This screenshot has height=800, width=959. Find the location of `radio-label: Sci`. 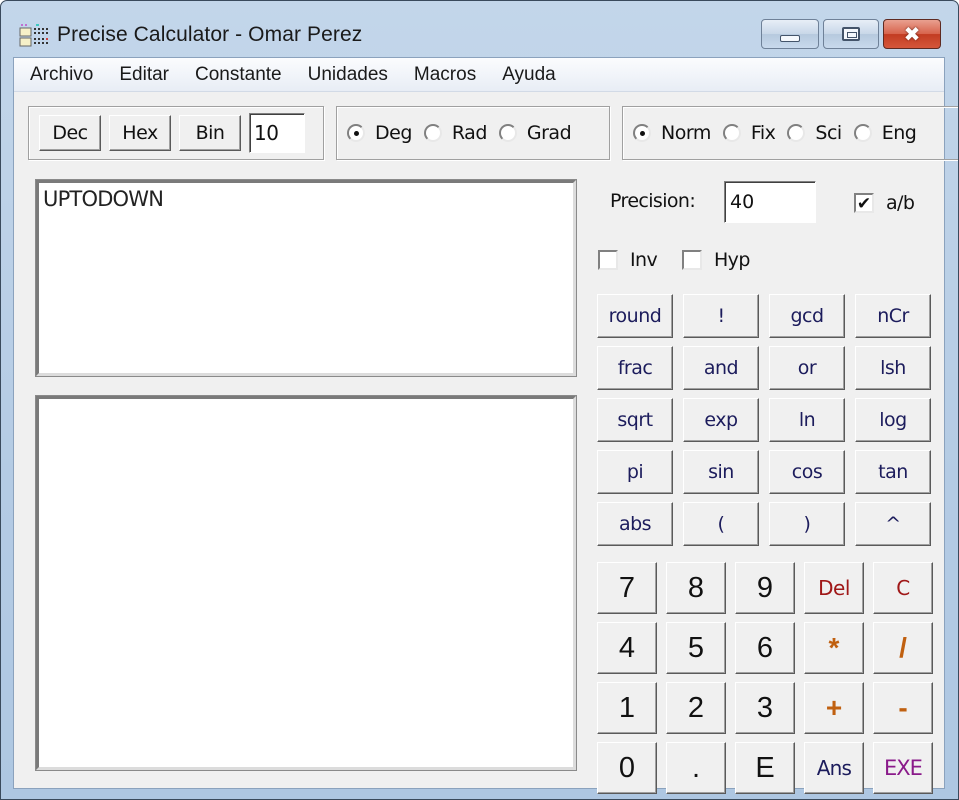

radio-label: Sci is located at coordinates (828, 133).